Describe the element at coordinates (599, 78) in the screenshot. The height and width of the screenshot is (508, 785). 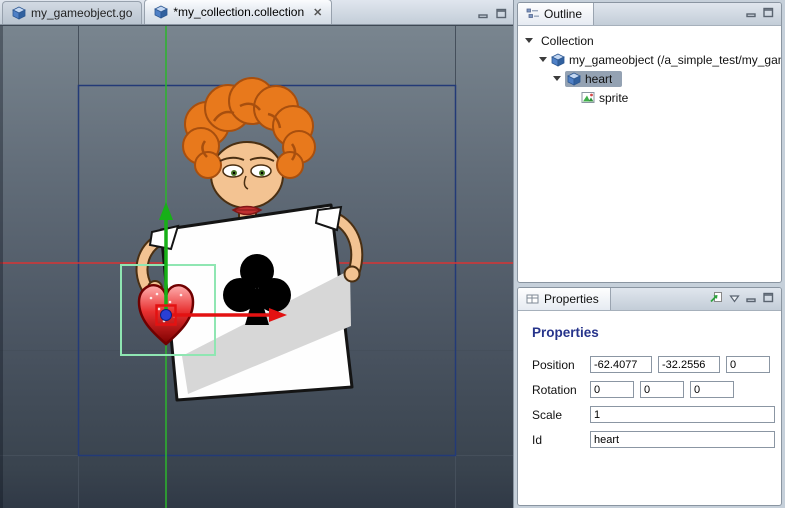
I see `tree-item-label: heart` at that location.